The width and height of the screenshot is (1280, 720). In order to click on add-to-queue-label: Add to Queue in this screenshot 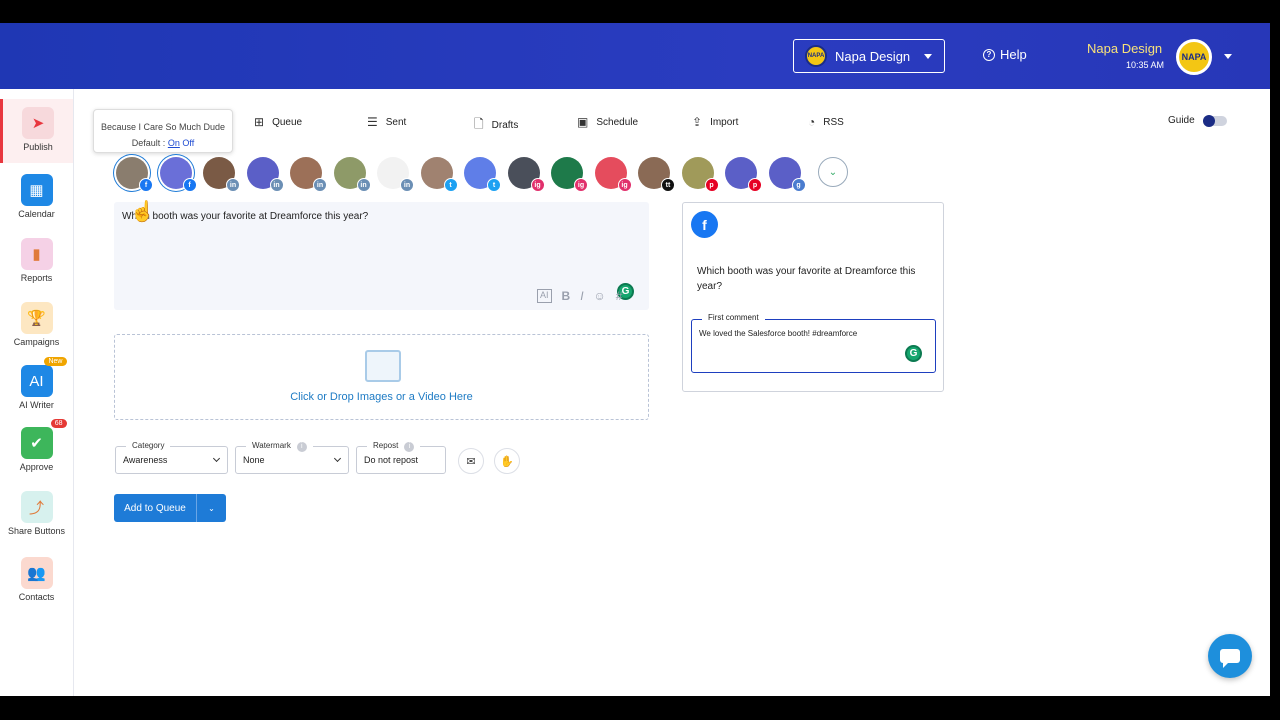, I will do `click(155, 508)`.